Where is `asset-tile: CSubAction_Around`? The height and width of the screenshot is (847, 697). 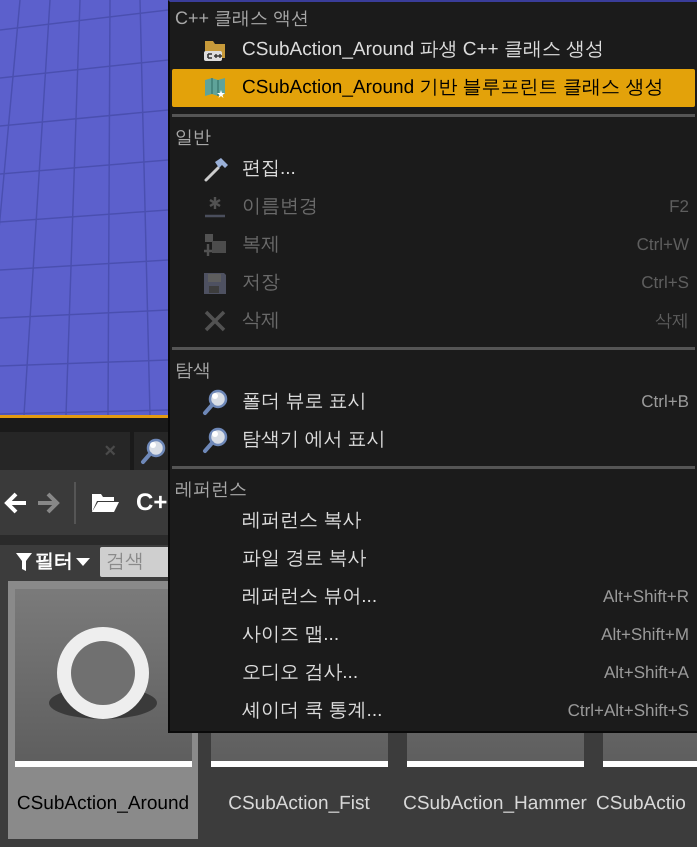 asset-tile: CSubAction_Around is located at coordinates (103, 710).